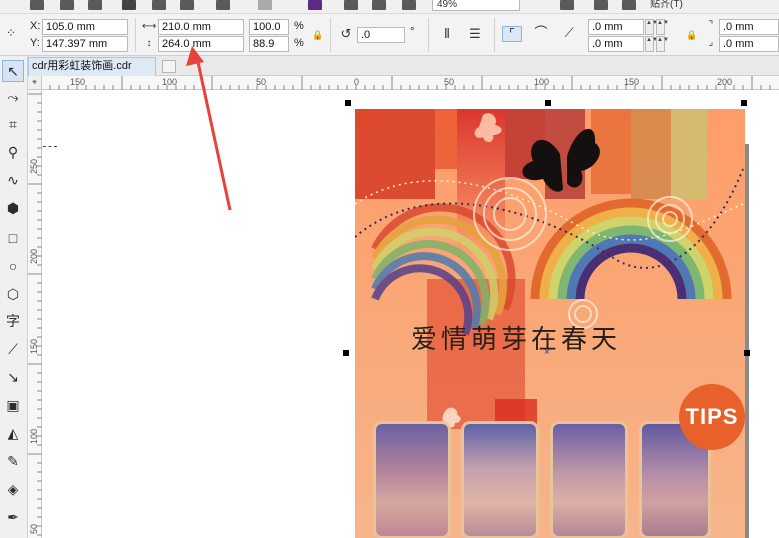  What do you see at coordinates (35, 83) in the screenshot?
I see `ruler-origin-icon: ⌖` at bounding box center [35, 83].